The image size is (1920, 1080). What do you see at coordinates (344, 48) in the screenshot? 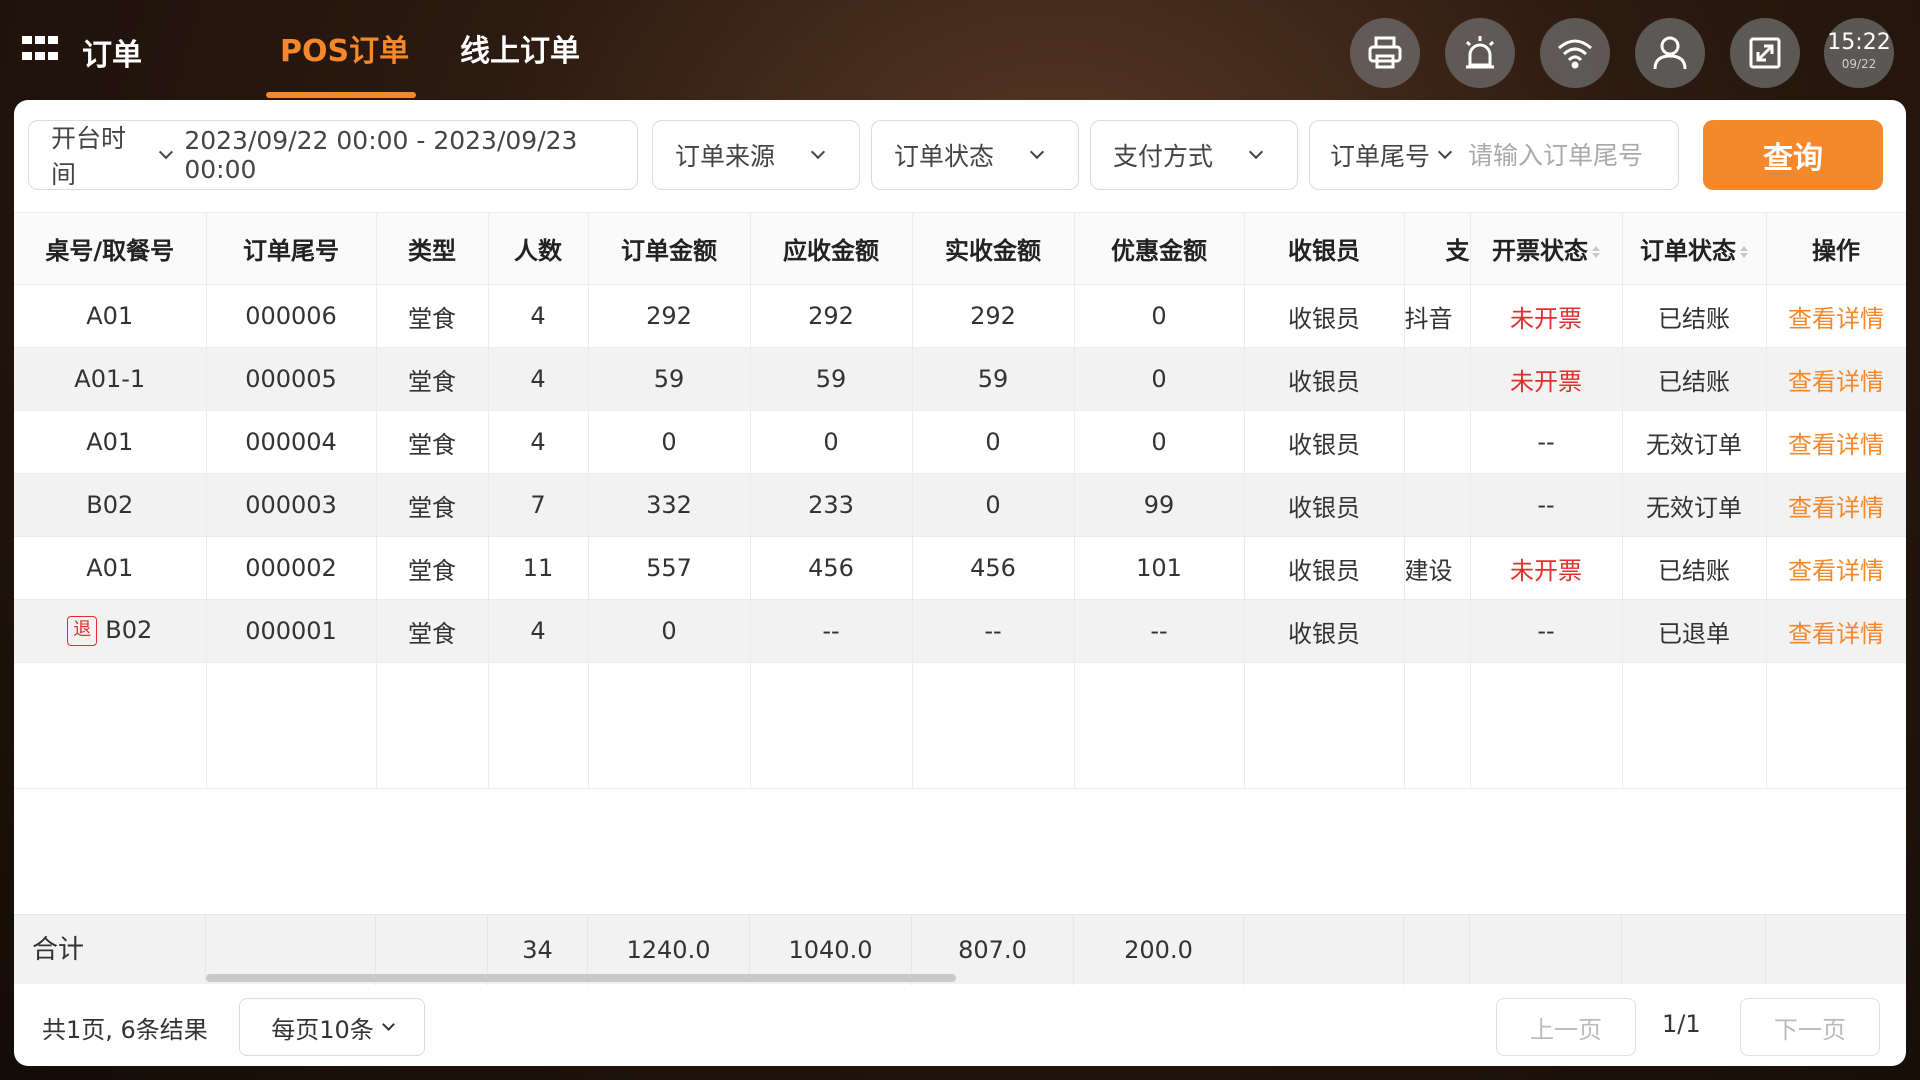
I see `tab-pos-orders: POS订单` at bounding box center [344, 48].